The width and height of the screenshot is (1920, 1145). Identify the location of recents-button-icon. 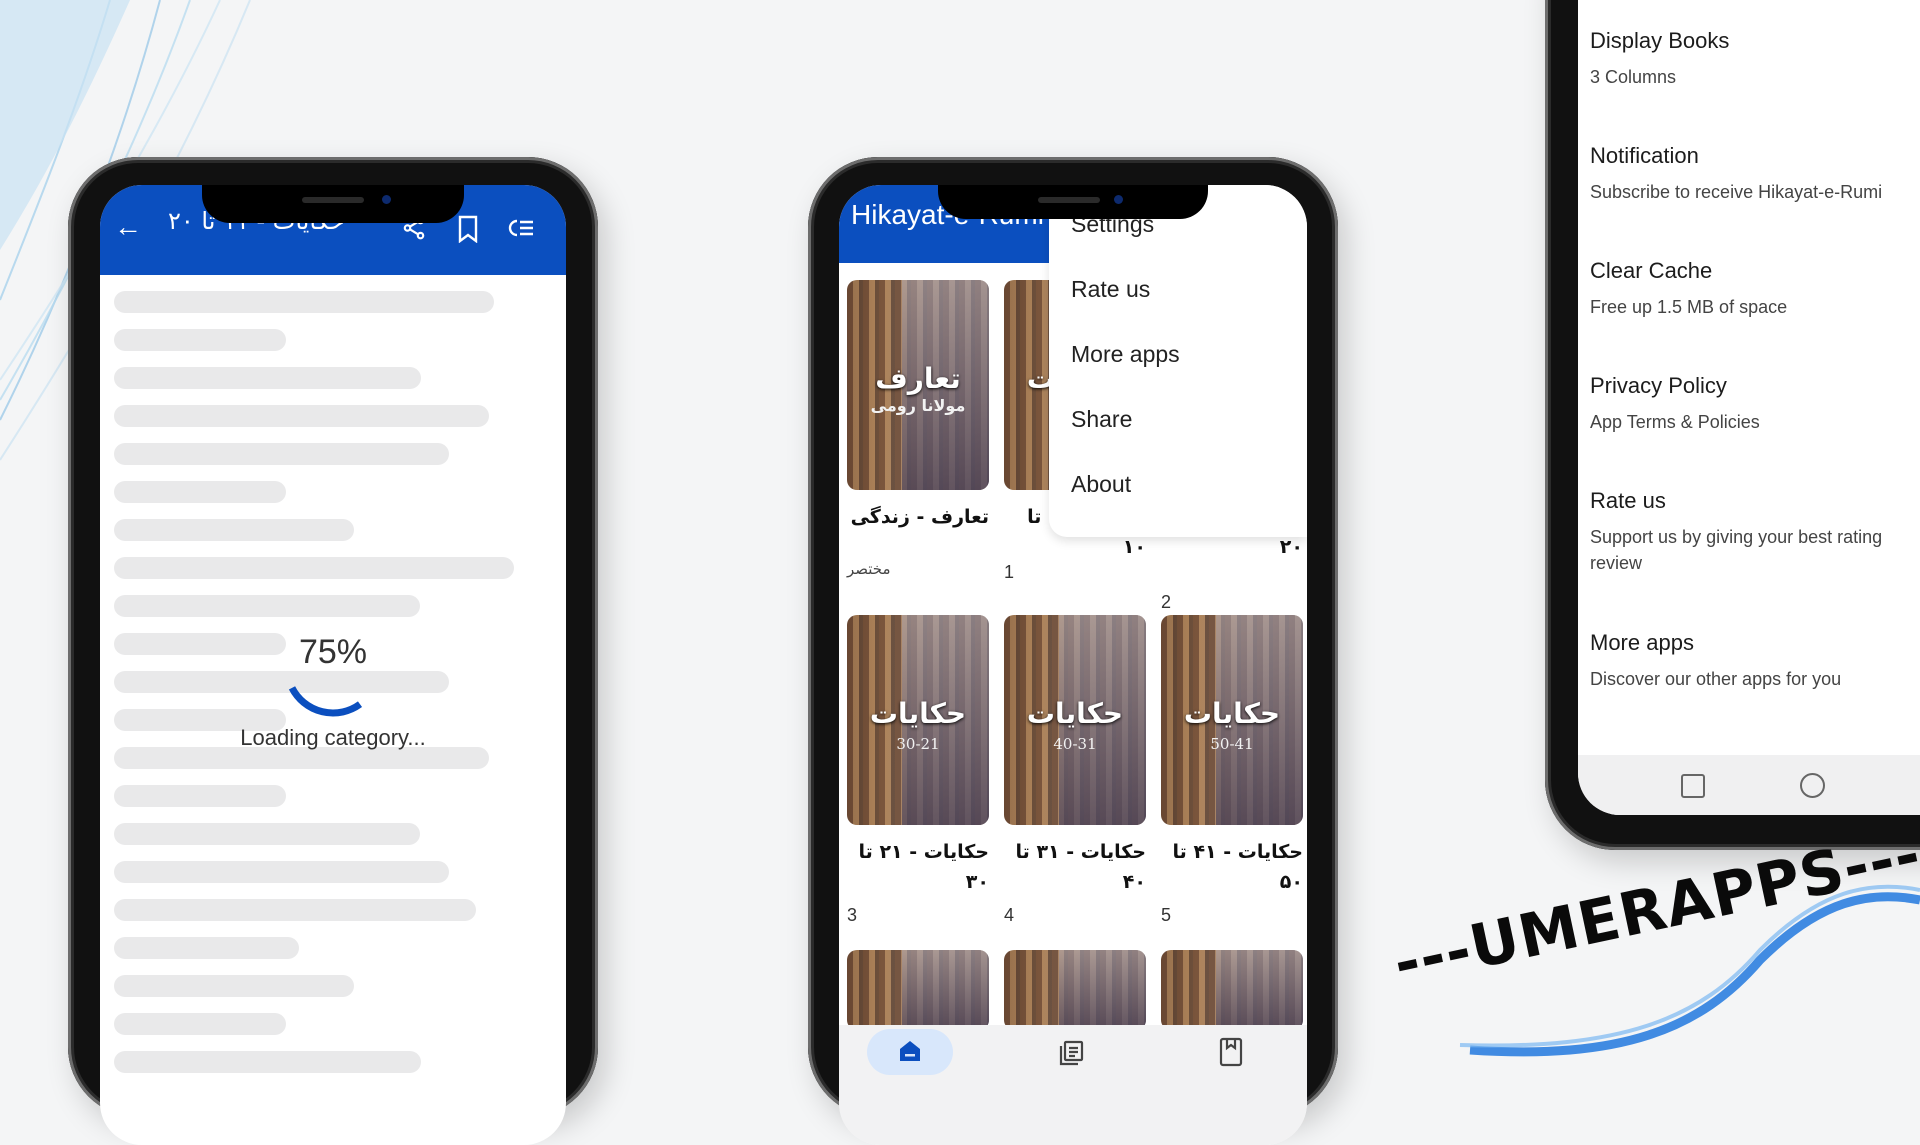
(1693, 786).